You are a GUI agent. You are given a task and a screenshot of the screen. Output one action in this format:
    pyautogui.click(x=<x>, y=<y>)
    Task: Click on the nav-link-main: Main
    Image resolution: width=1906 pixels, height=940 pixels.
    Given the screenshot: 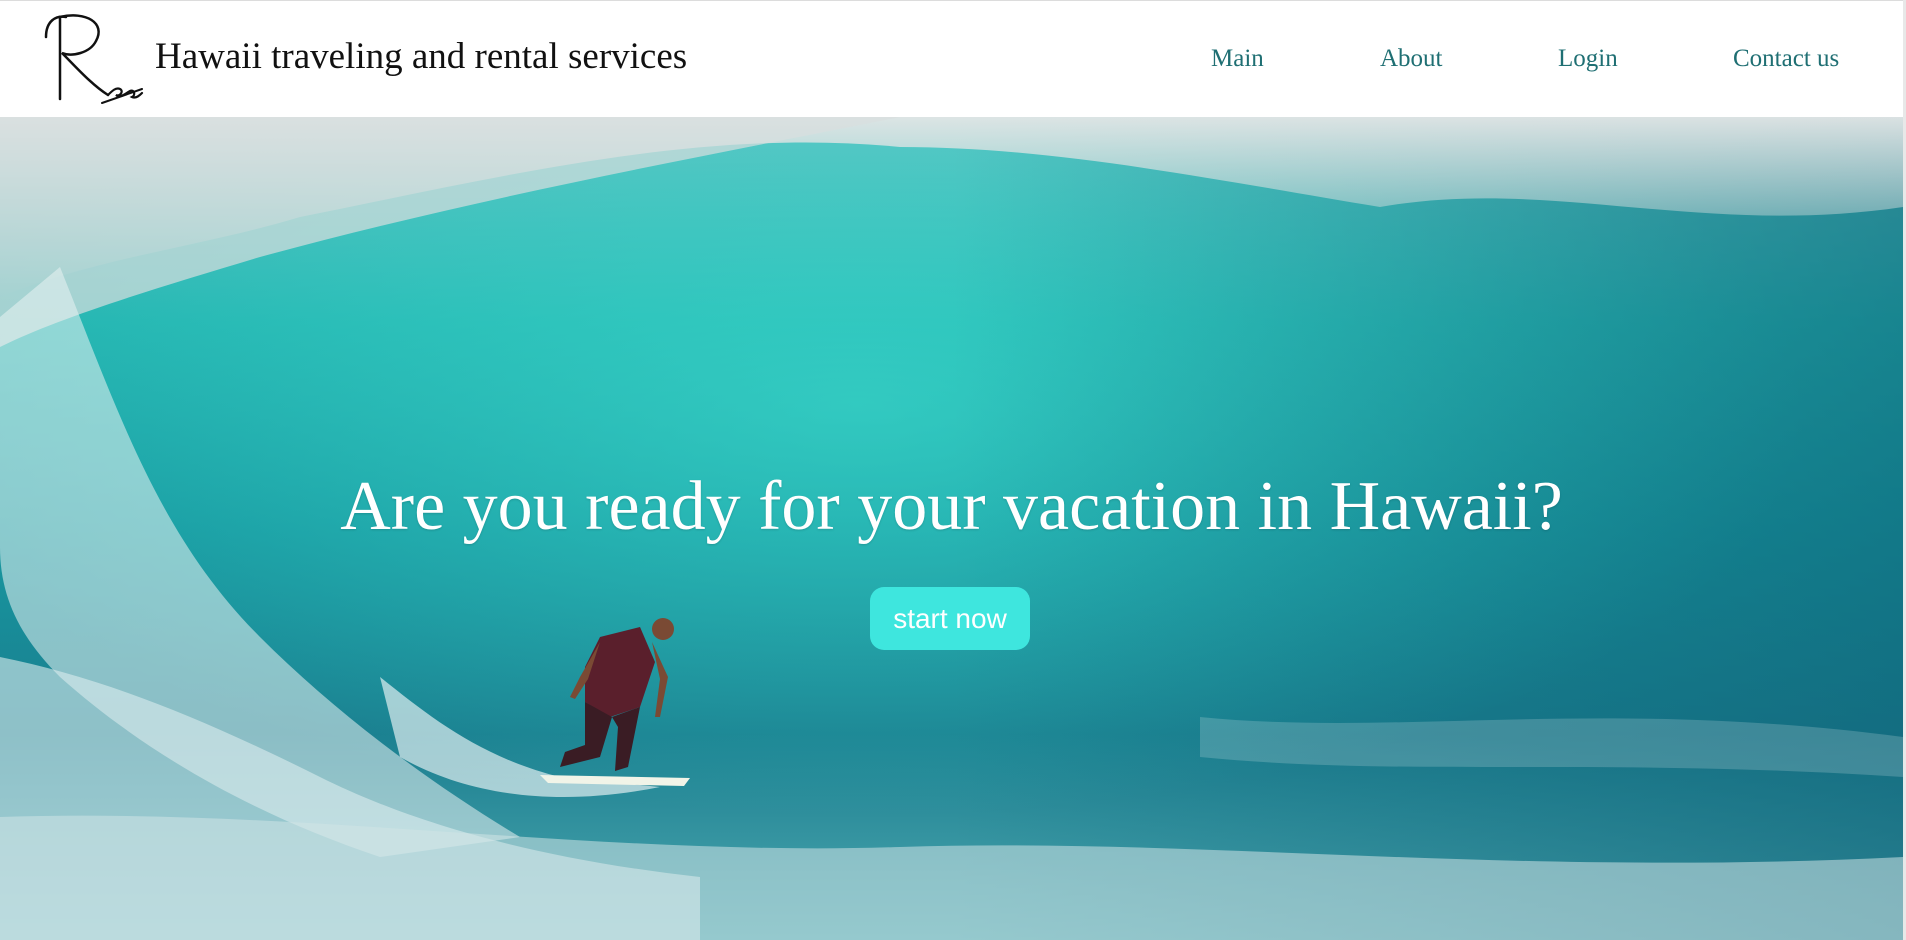 What is the action you would take?
    pyautogui.click(x=1237, y=59)
    